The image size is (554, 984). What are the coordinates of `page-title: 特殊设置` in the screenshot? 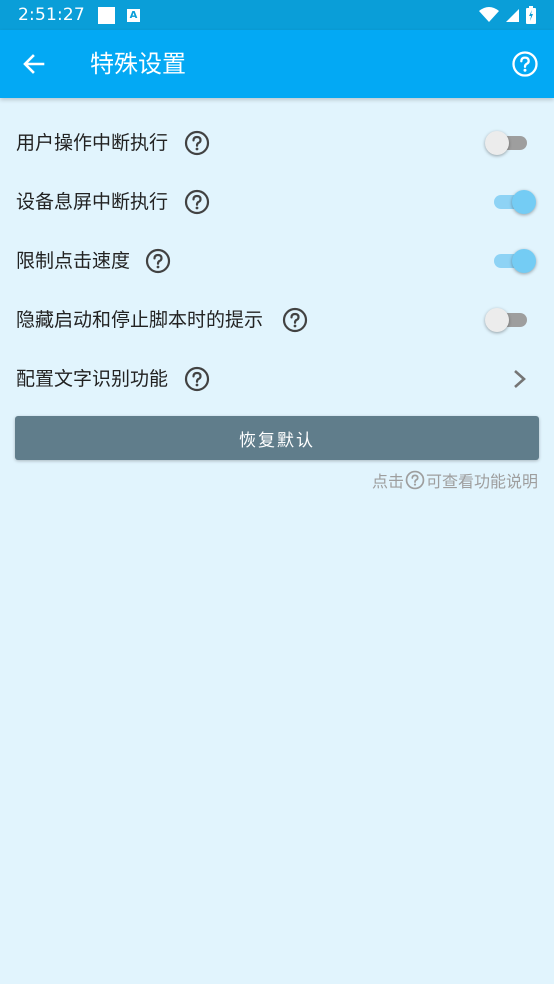 It's located at (138, 64).